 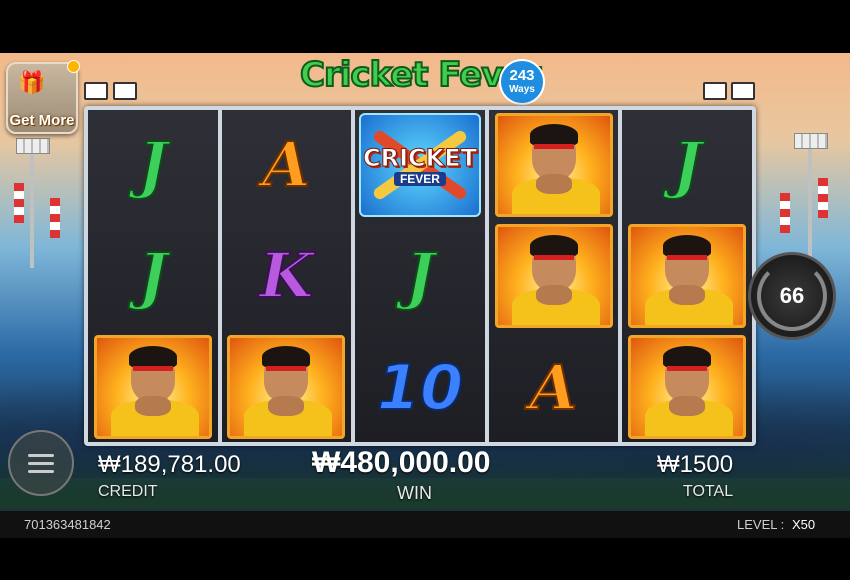 I want to click on reel-2: AK, so click(x=286, y=276).